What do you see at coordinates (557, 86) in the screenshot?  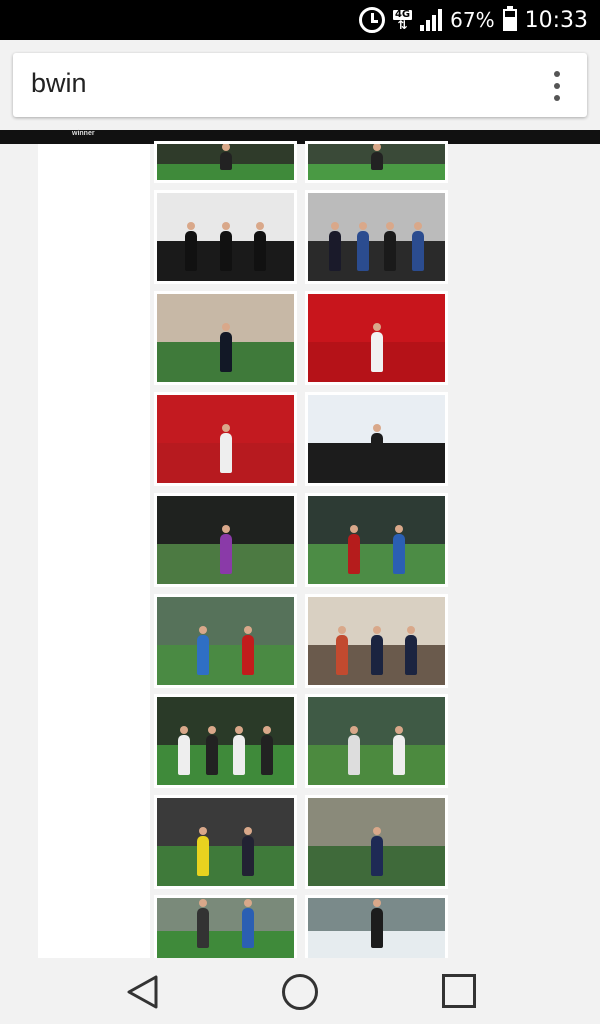 I see `more-vert-icon` at bounding box center [557, 86].